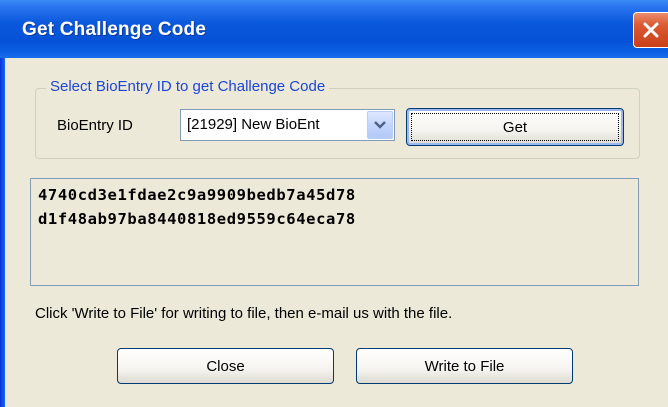 Image resolution: width=668 pixels, height=407 pixels. I want to click on write-to-file-button-label: Write to File, so click(464, 366).